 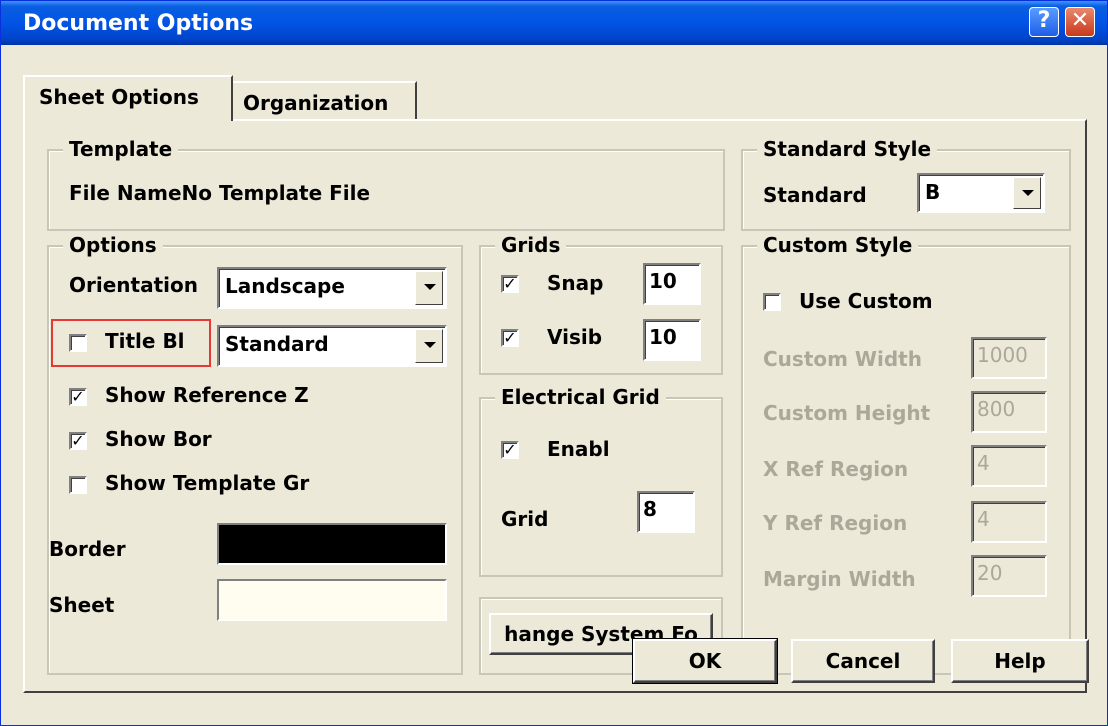 What do you see at coordinates (1080, 22) in the screenshot?
I see `close-button: ✕` at bounding box center [1080, 22].